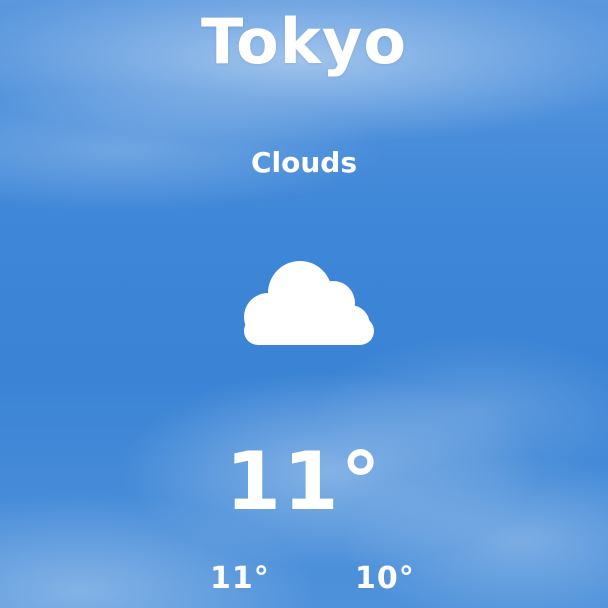 This screenshot has height=608, width=608. Describe the element at coordinates (304, 162) in the screenshot. I see `weather-condition: Clouds` at that location.